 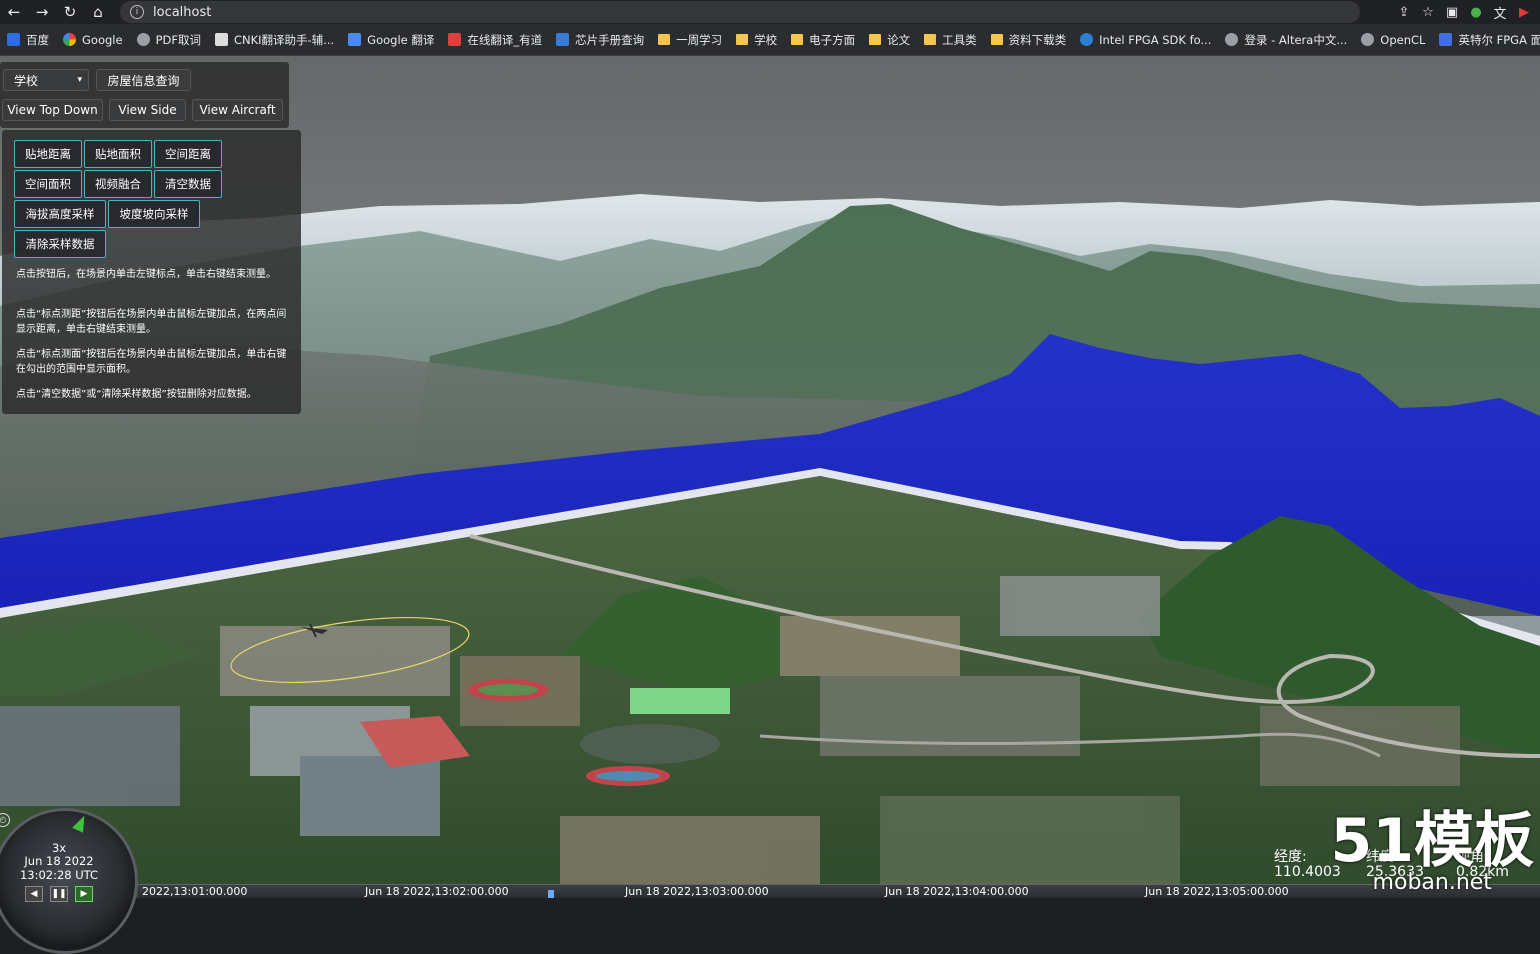 I want to click on bookmark-item: 电子方面, so click(x=823, y=40).